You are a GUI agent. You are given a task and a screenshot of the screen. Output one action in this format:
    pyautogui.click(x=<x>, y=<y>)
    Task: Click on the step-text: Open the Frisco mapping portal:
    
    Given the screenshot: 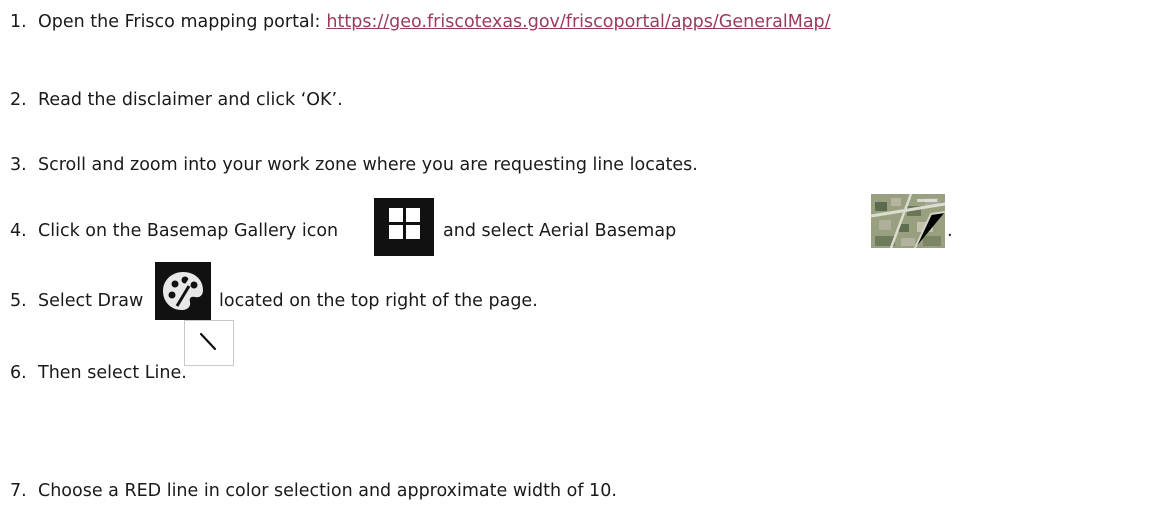 What is the action you would take?
    pyautogui.click(x=179, y=22)
    